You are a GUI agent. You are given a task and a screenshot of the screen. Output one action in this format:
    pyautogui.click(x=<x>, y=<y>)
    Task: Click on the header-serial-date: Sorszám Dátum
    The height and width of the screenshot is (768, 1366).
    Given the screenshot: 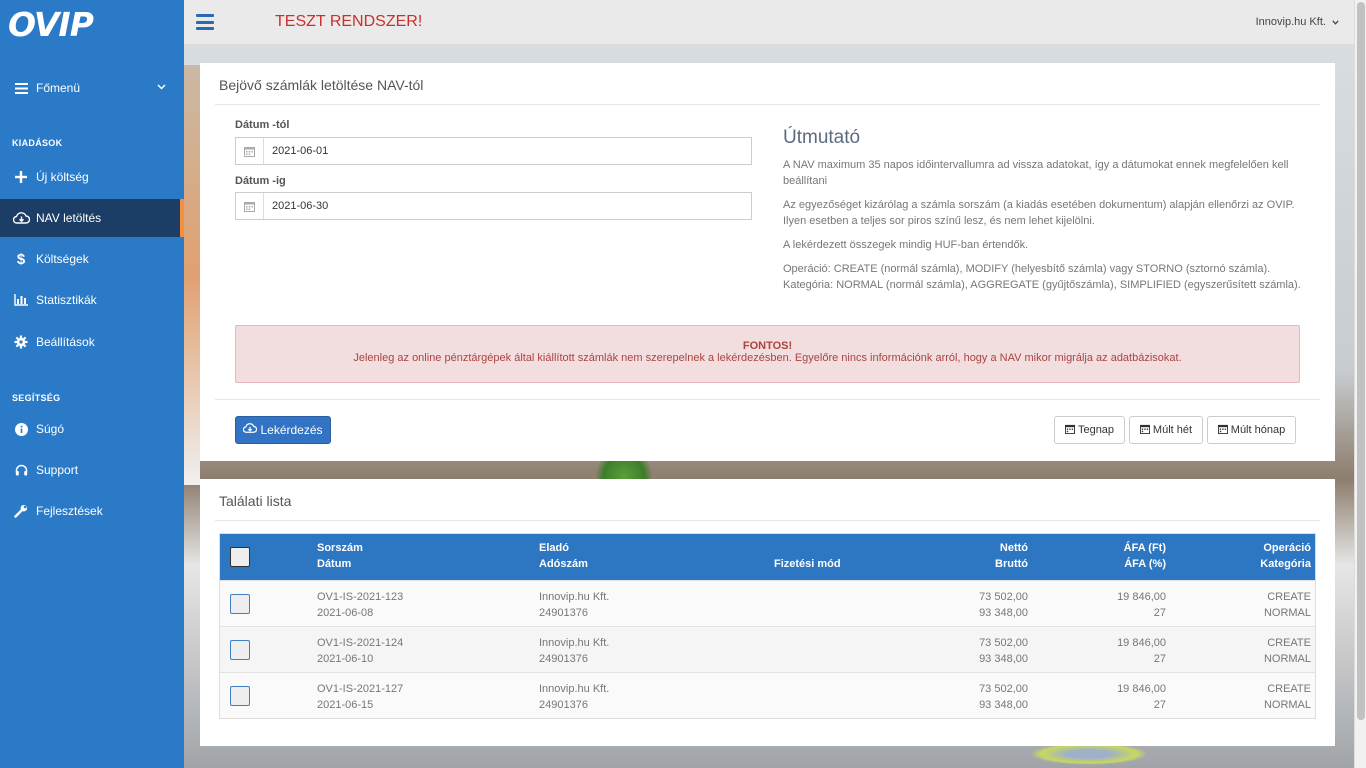 What is the action you would take?
    pyautogui.click(x=340, y=556)
    